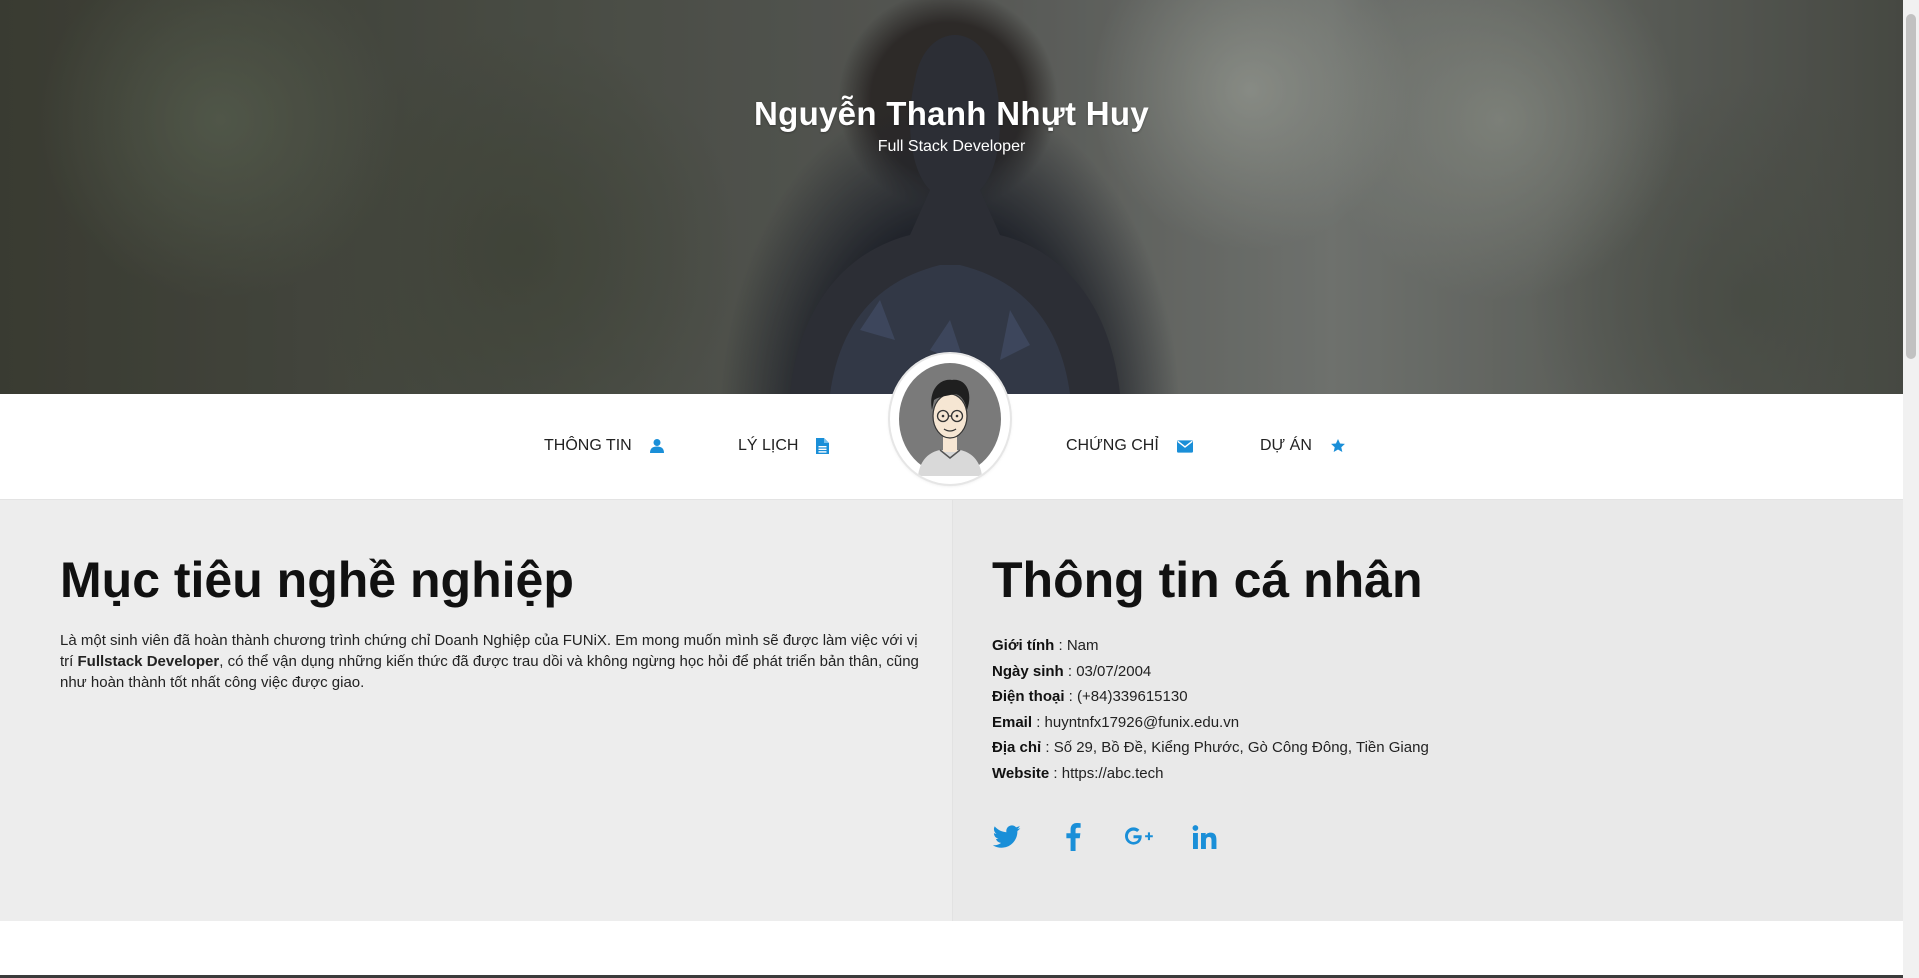 The image size is (1919, 978). What do you see at coordinates (1112, 445) in the screenshot?
I see `nav-label: CHỨNG CHỈ` at bounding box center [1112, 445].